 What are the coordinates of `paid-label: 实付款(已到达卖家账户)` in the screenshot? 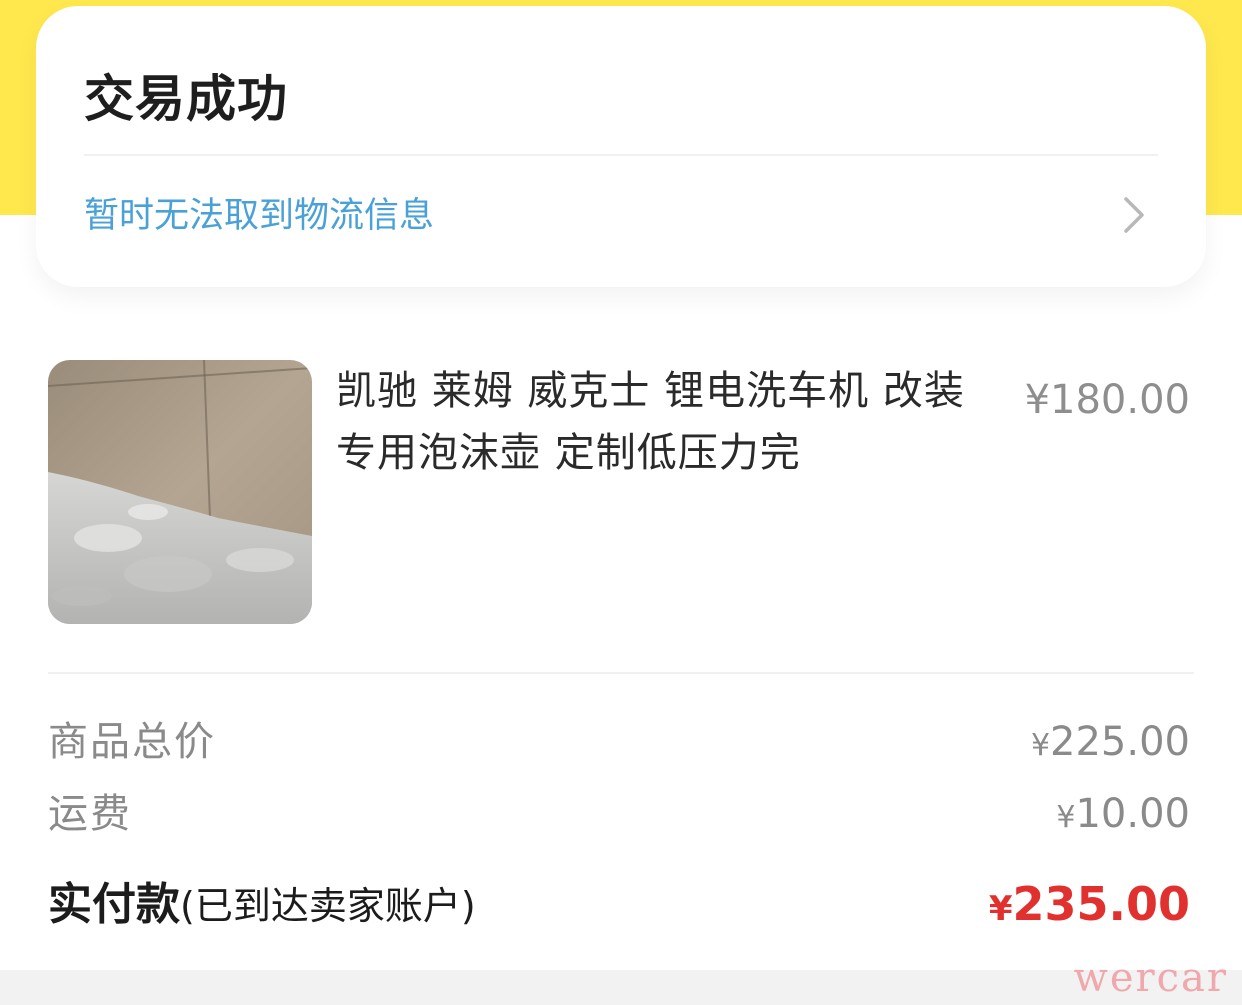 It's located at (262, 905).